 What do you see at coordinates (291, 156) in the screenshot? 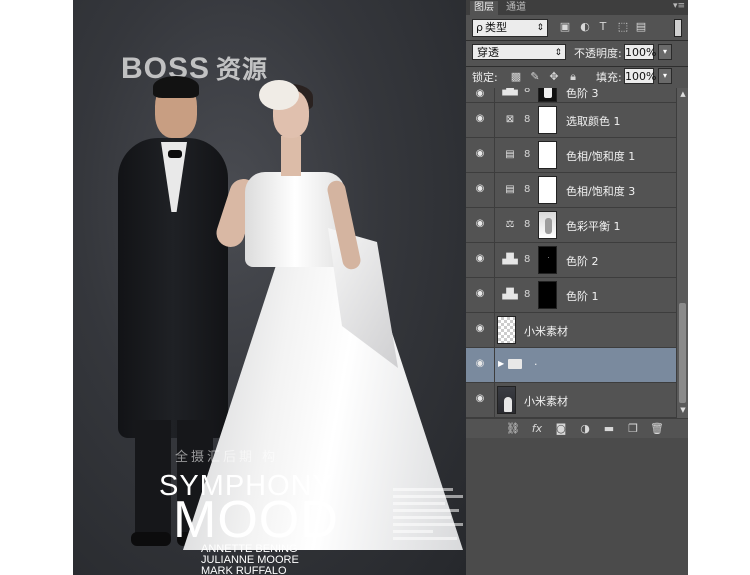
I see `bride-neck` at bounding box center [291, 156].